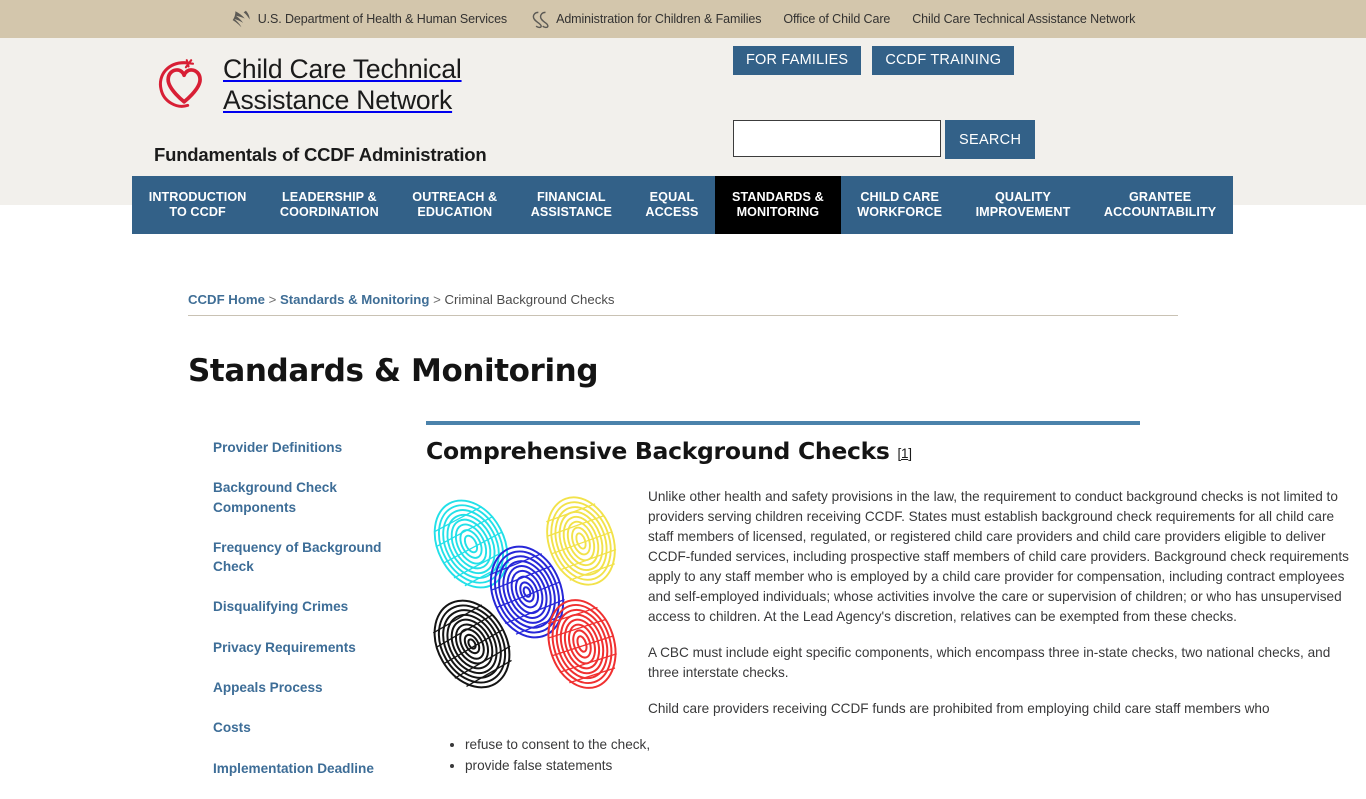 The width and height of the screenshot is (1366, 799). Describe the element at coordinates (659, 19) in the screenshot. I see `fed-link-acf-label: Administration for Children & Families` at that location.